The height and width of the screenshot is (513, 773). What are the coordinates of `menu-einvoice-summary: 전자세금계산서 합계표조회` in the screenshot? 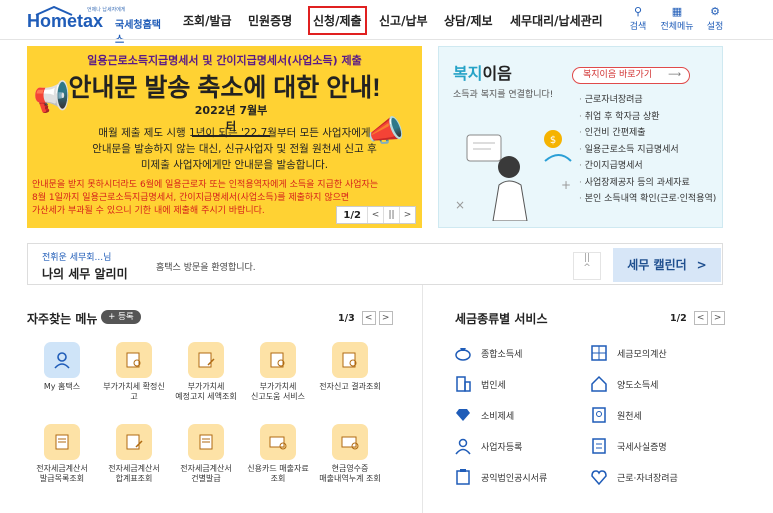 It's located at (134, 454).